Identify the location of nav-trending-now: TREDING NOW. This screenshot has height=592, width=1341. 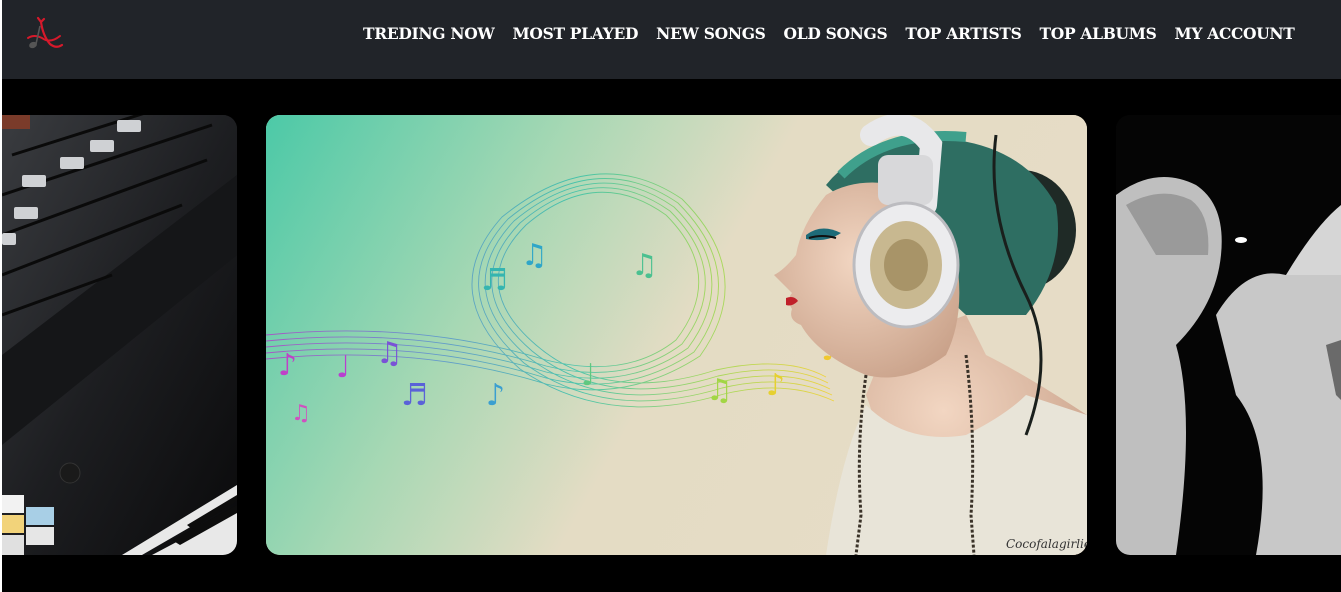
(429, 33).